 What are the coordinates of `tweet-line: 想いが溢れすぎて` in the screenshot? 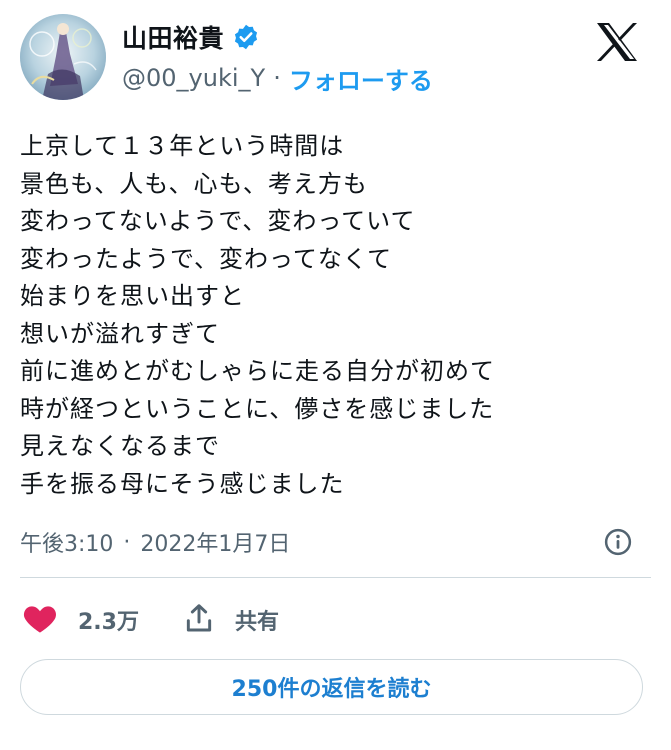 It's located at (120, 333).